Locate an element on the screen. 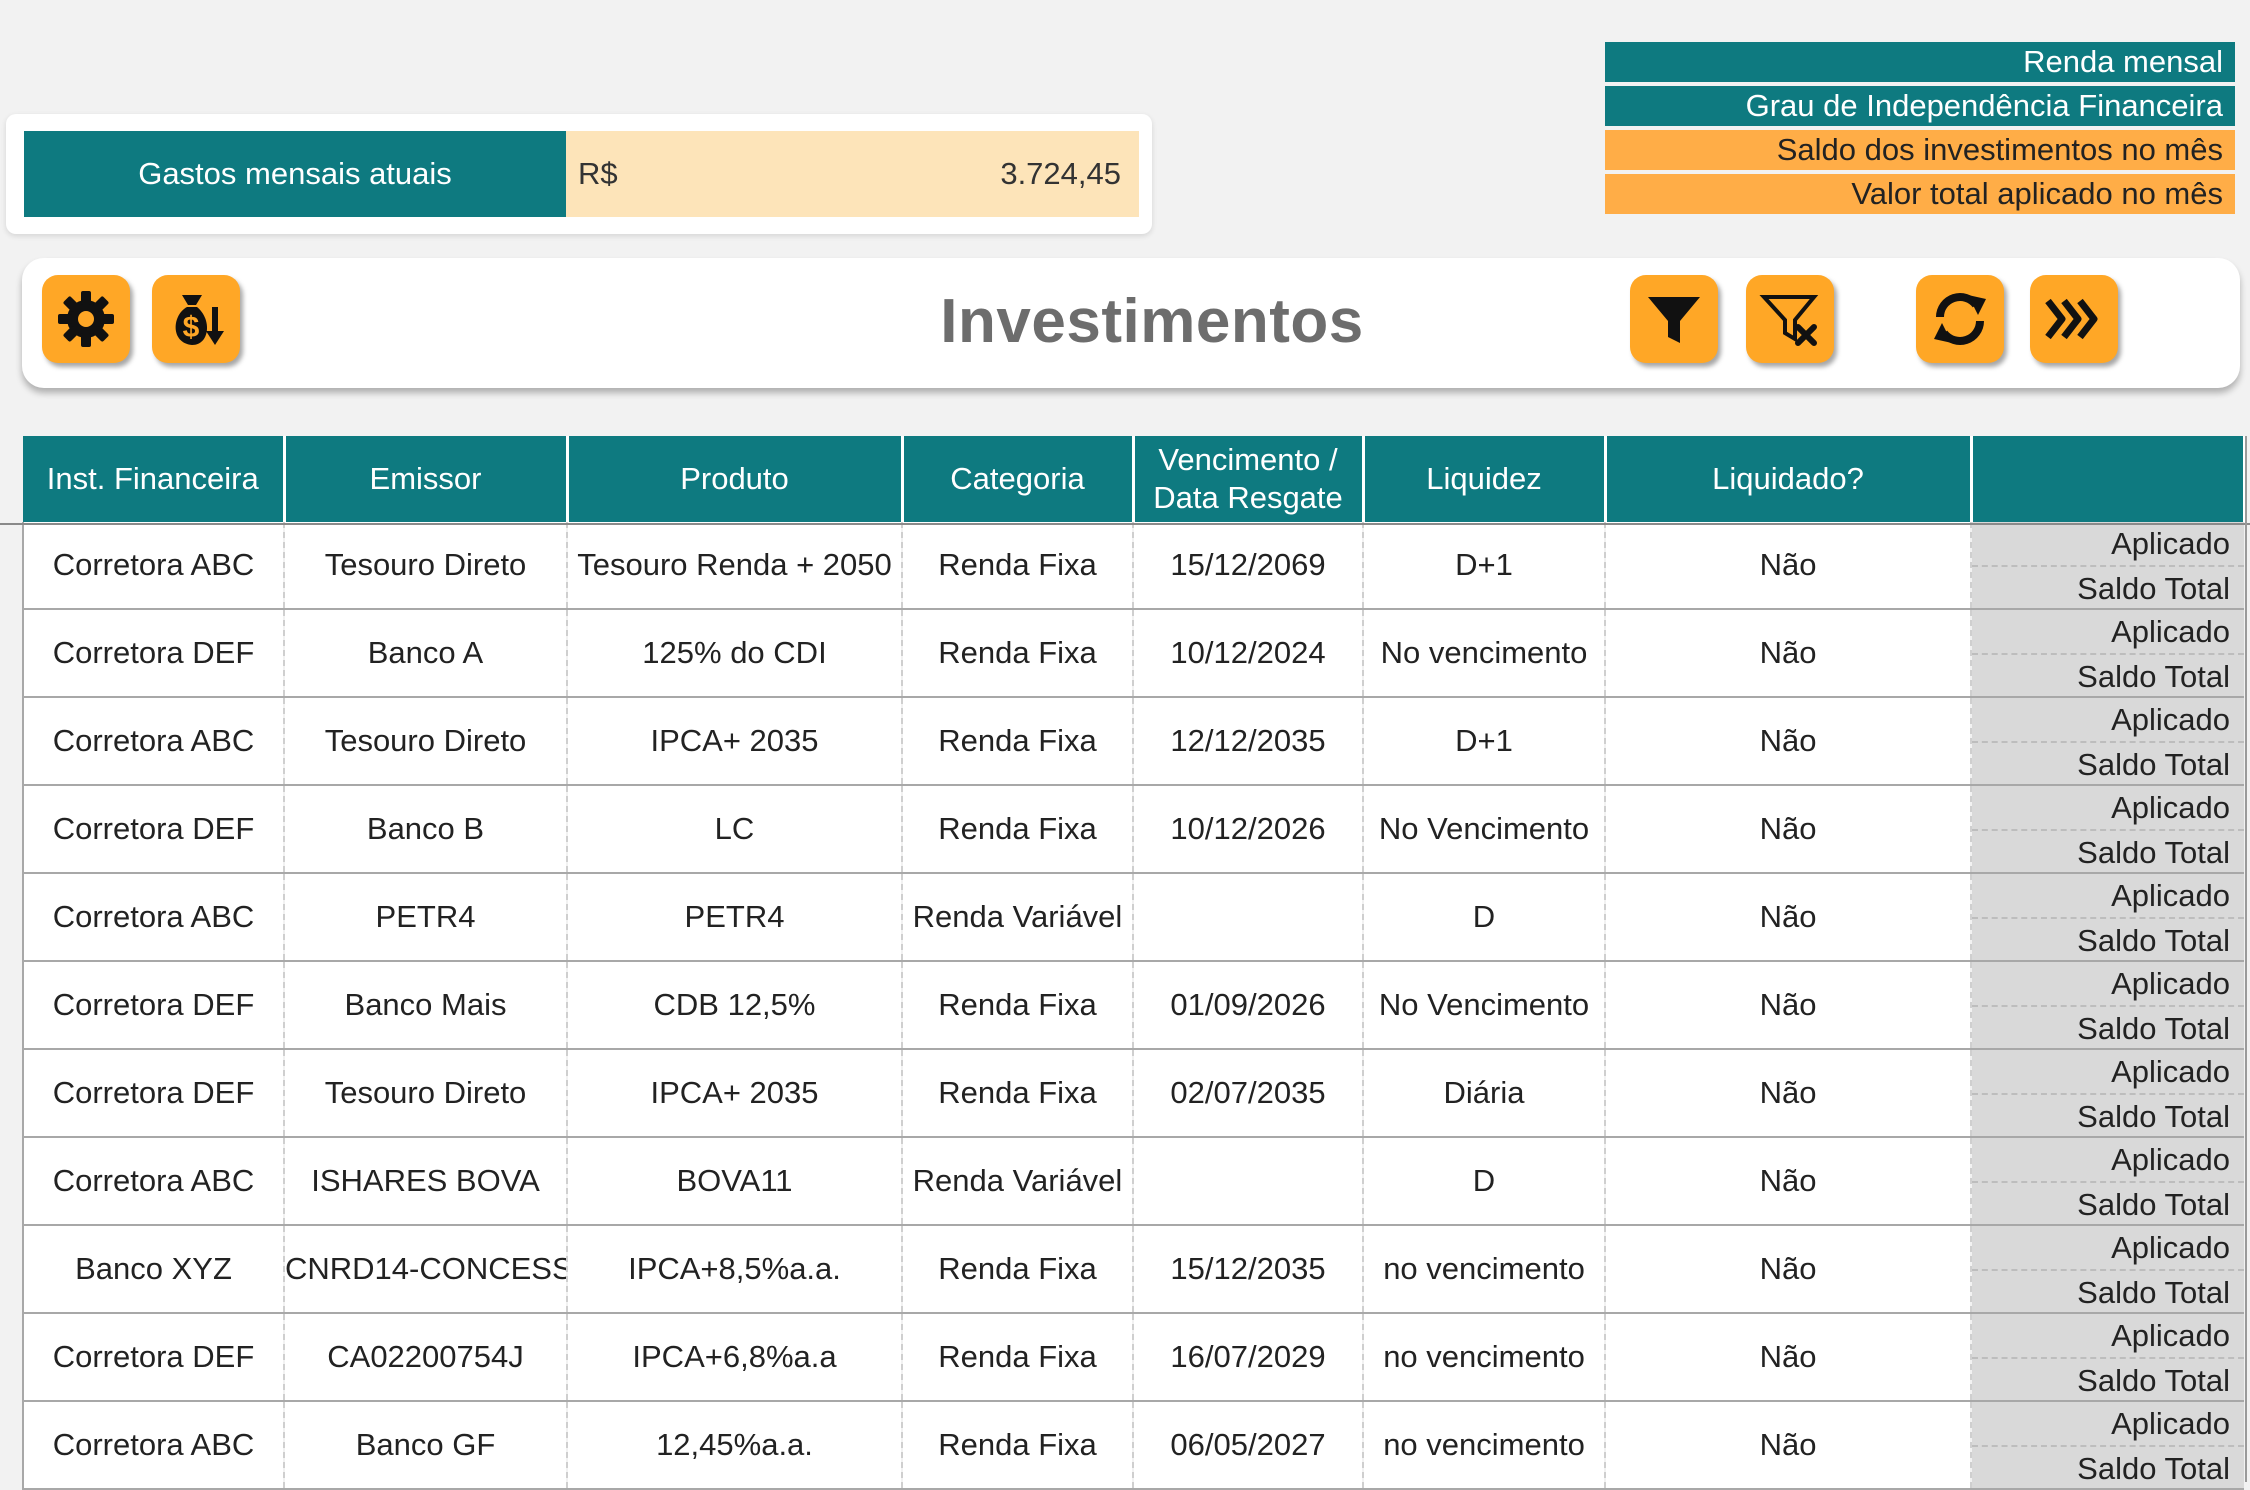 The width and height of the screenshot is (2250, 1490). col-header-issuer: Emissor is located at coordinates (426, 479).